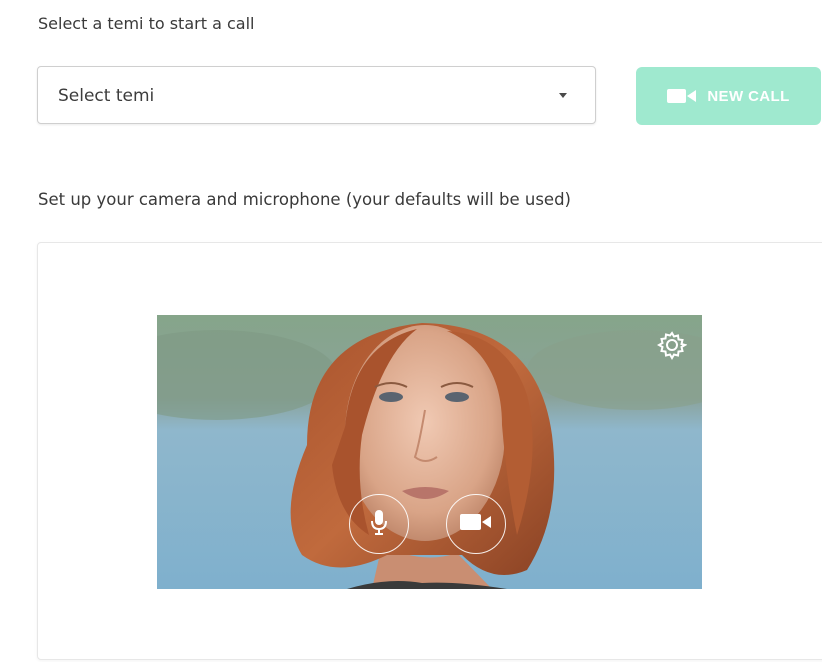  I want to click on microphone-toggle-button, so click(379, 524).